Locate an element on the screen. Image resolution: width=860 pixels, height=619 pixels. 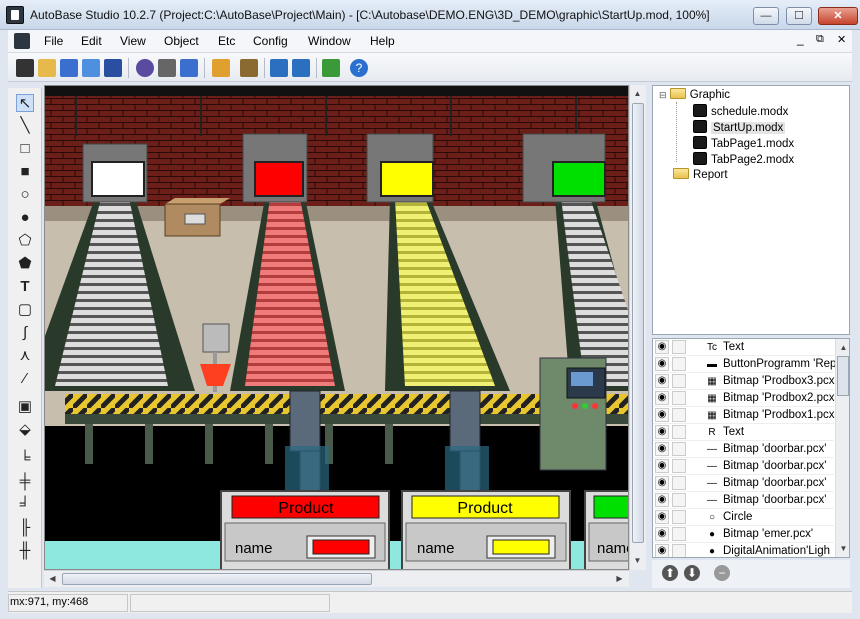
split-horizontal-icon is located at coordinates (279, 68).